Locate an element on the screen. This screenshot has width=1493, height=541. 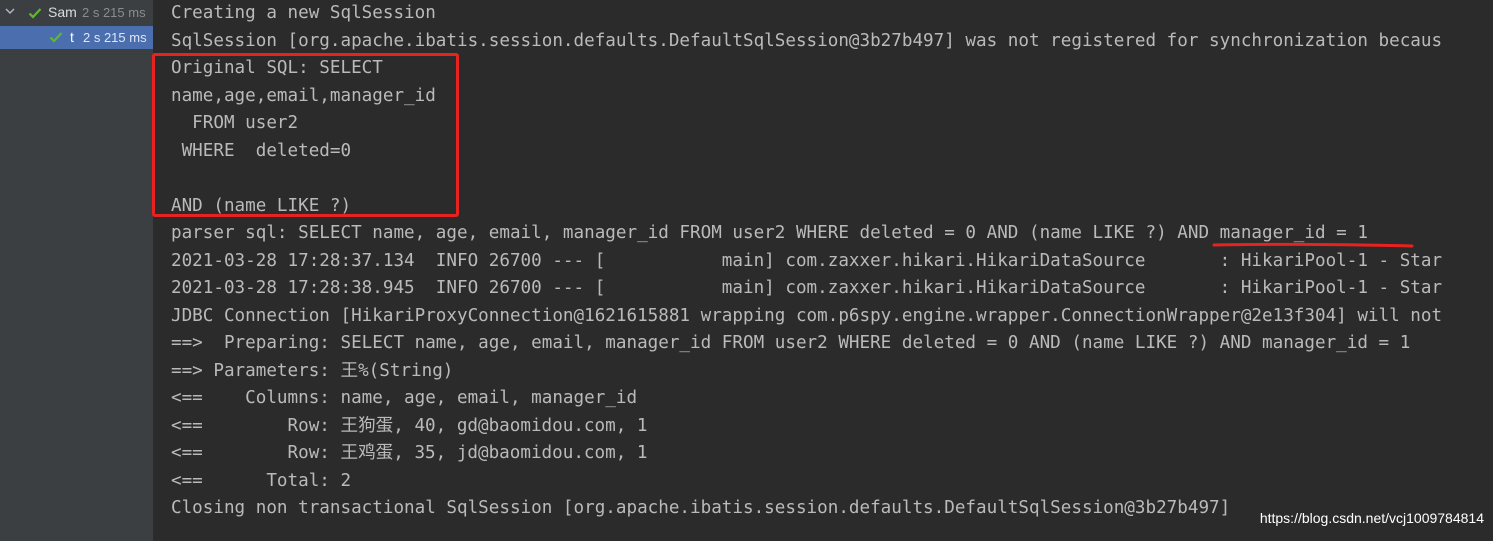
red-highlight-box is located at coordinates (305, 135).